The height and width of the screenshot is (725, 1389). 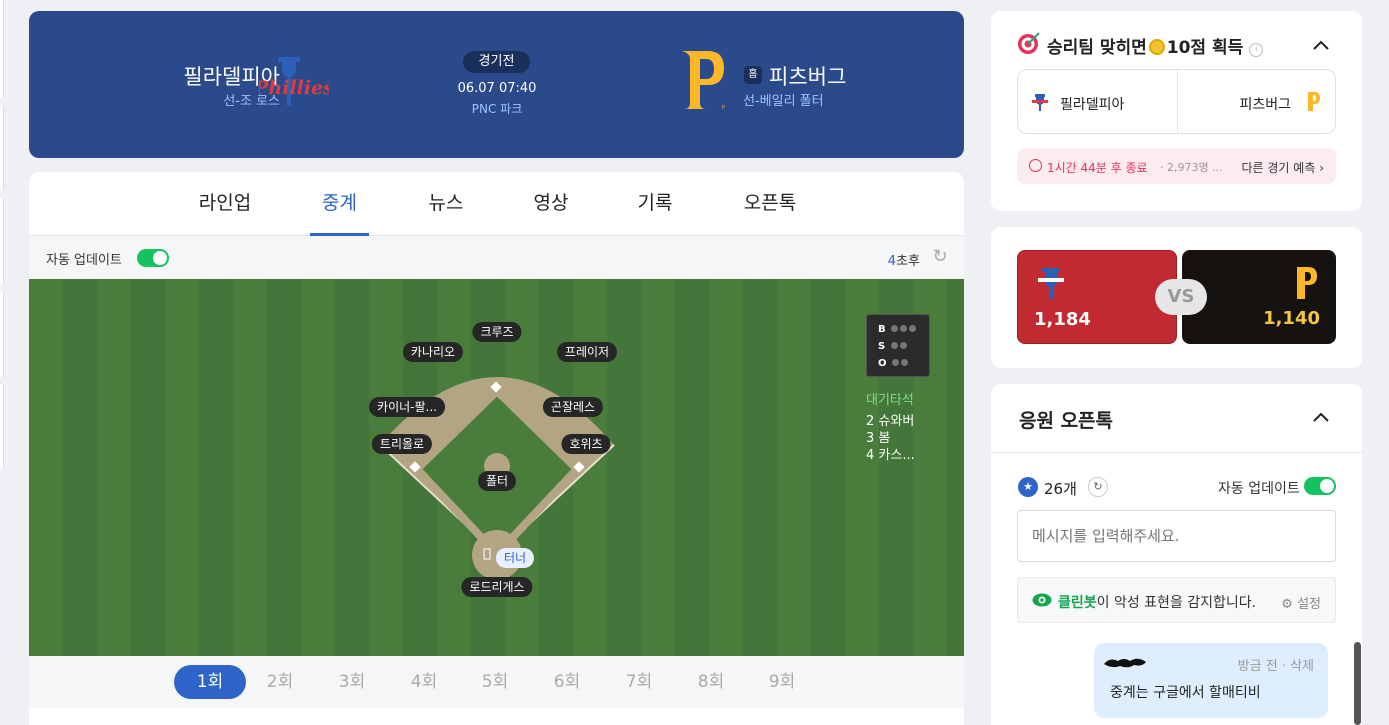 What do you see at coordinates (1092, 104) in the screenshot?
I see `pick-away-team: 필라델피아` at bounding box center [1092, 104].